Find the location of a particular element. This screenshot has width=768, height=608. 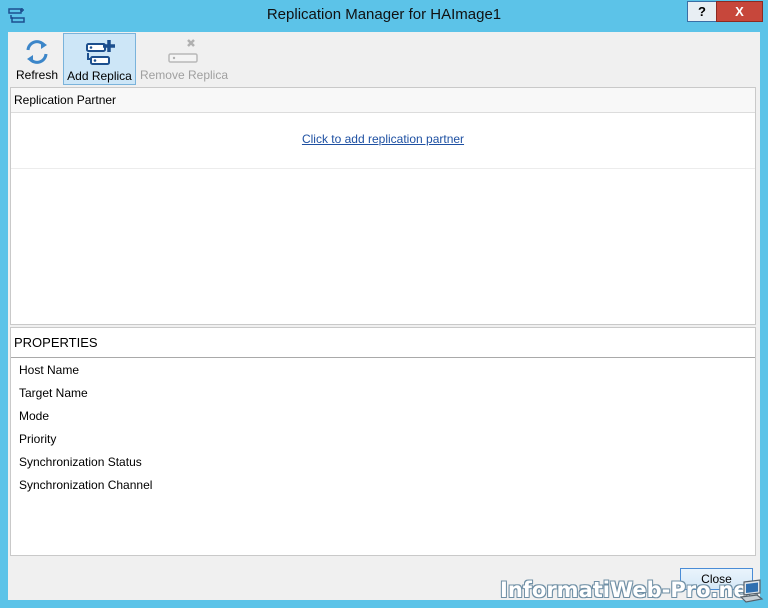

property-synchronization-channel: Synchronization Channel is located at coordinates (86, 485).